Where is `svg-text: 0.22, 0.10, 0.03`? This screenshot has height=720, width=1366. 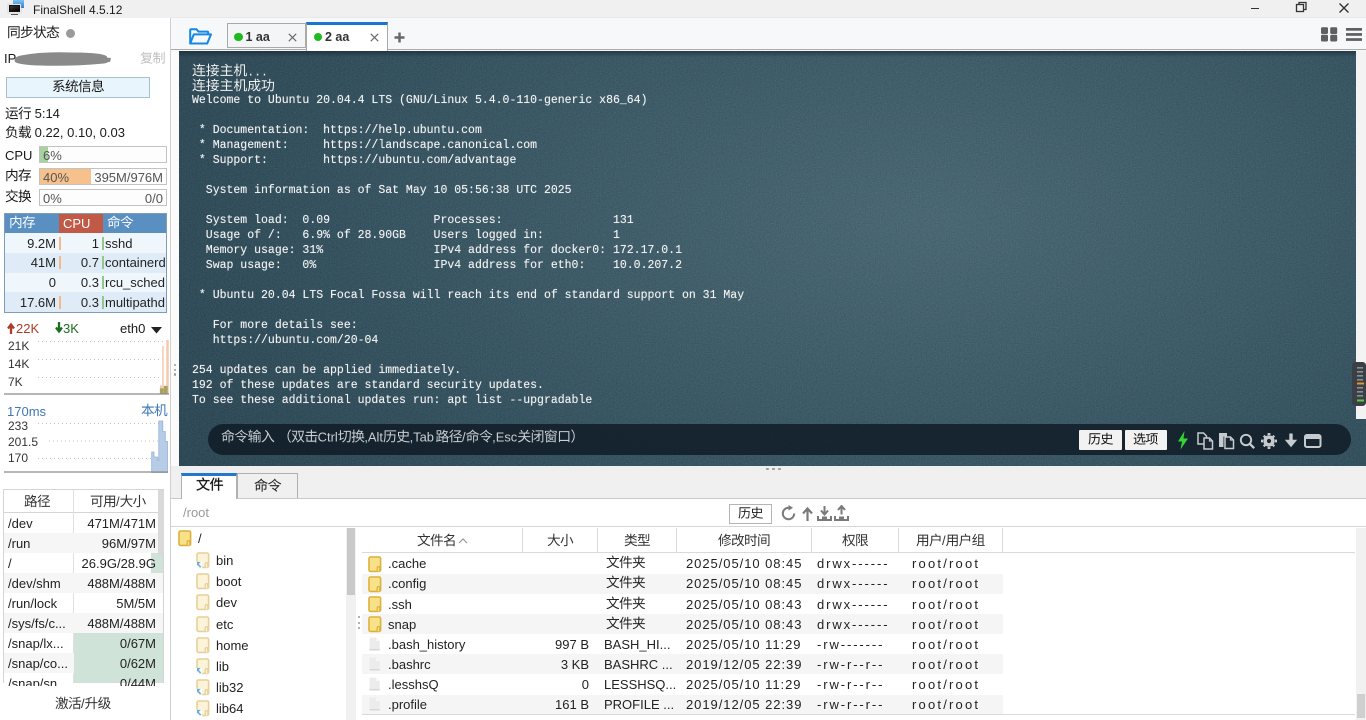 svg-text: 0.22, 0.10, 0.03 is located at coordinates (78, 132).